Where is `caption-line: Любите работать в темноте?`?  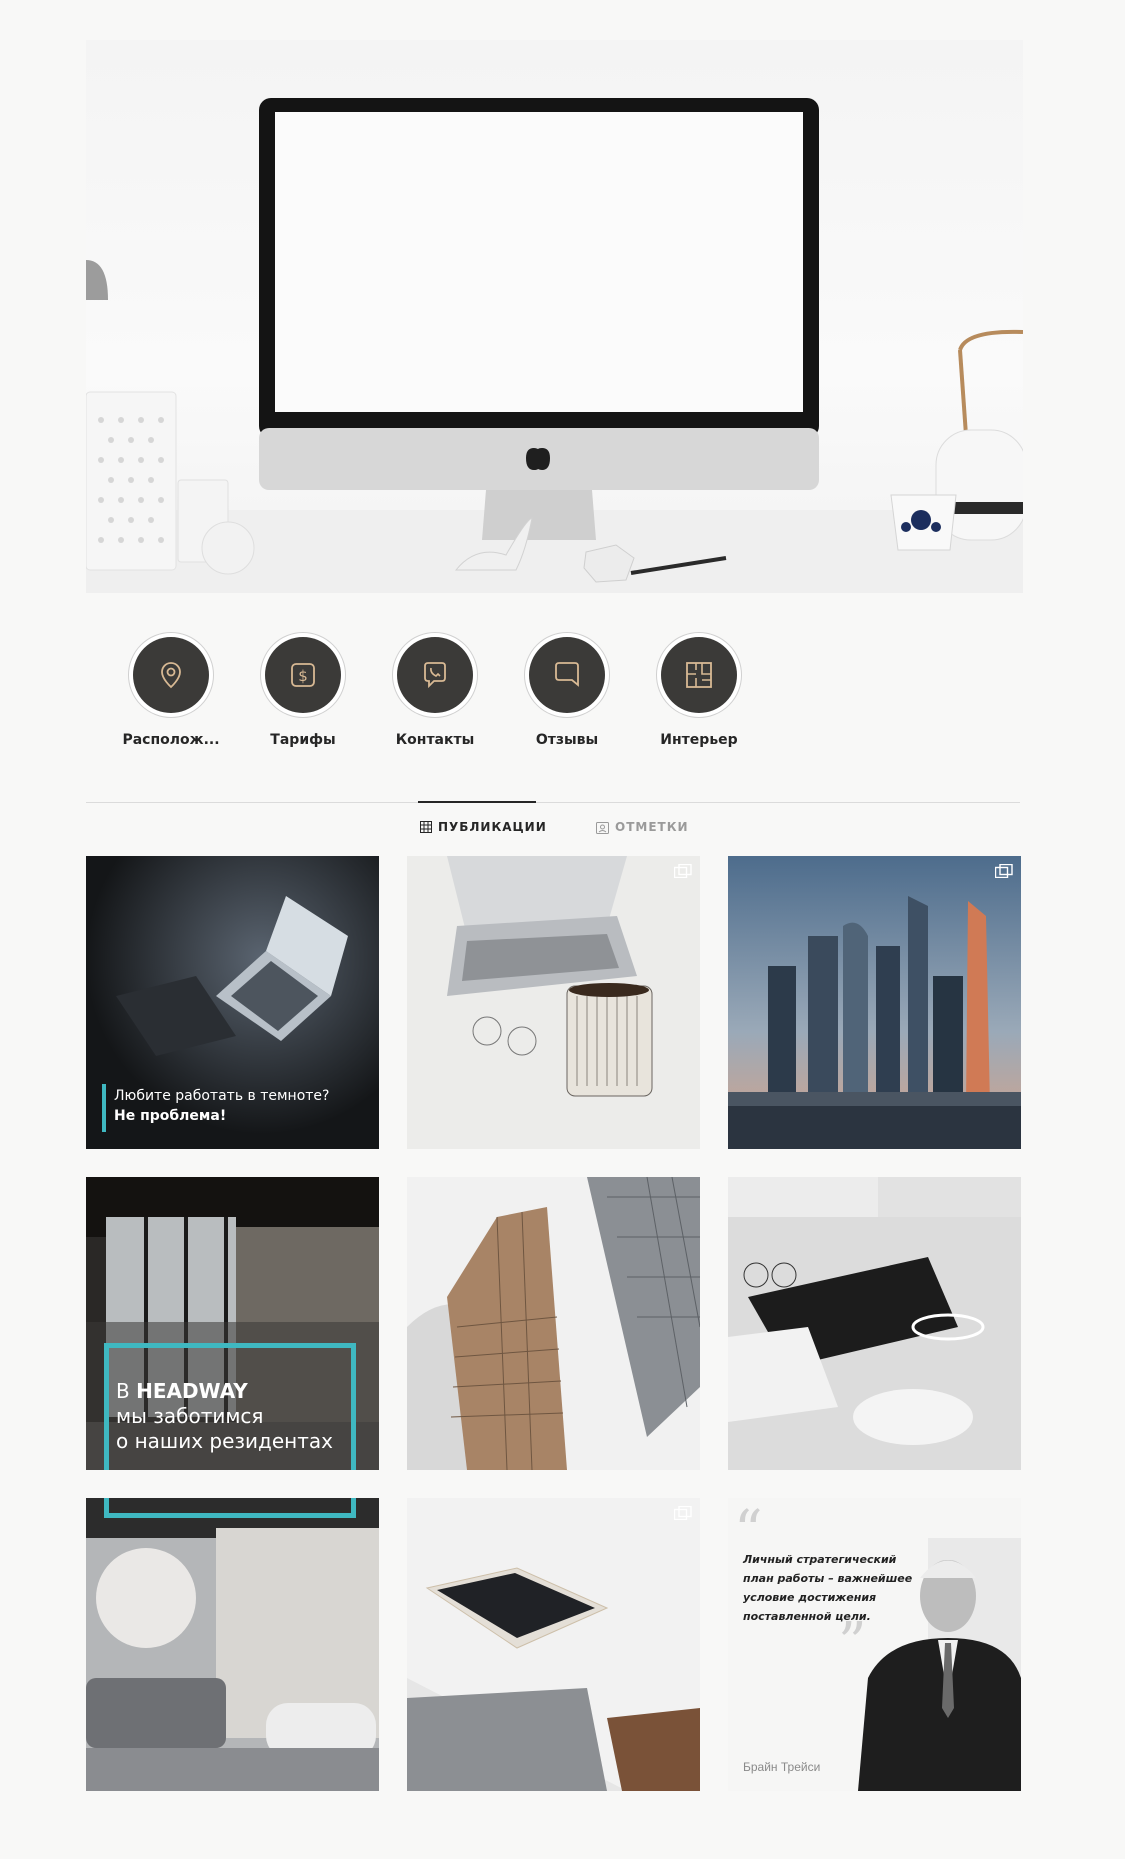
caption-line: Любите работать в темноте? is located at coordinates (222, 1096).